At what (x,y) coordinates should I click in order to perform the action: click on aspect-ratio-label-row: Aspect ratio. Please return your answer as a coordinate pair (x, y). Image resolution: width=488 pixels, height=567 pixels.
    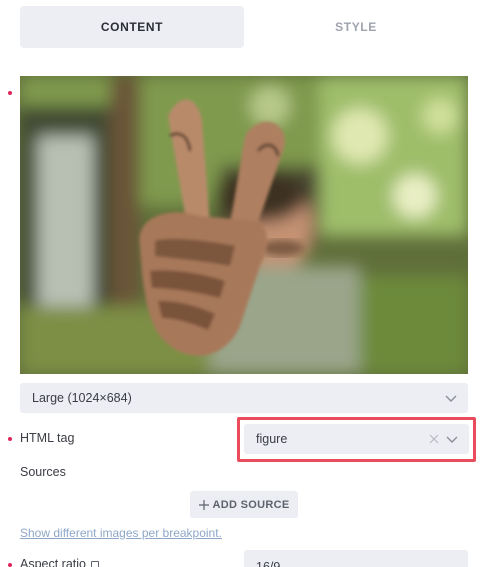
    Looking at the image, I should click on (60, 562).